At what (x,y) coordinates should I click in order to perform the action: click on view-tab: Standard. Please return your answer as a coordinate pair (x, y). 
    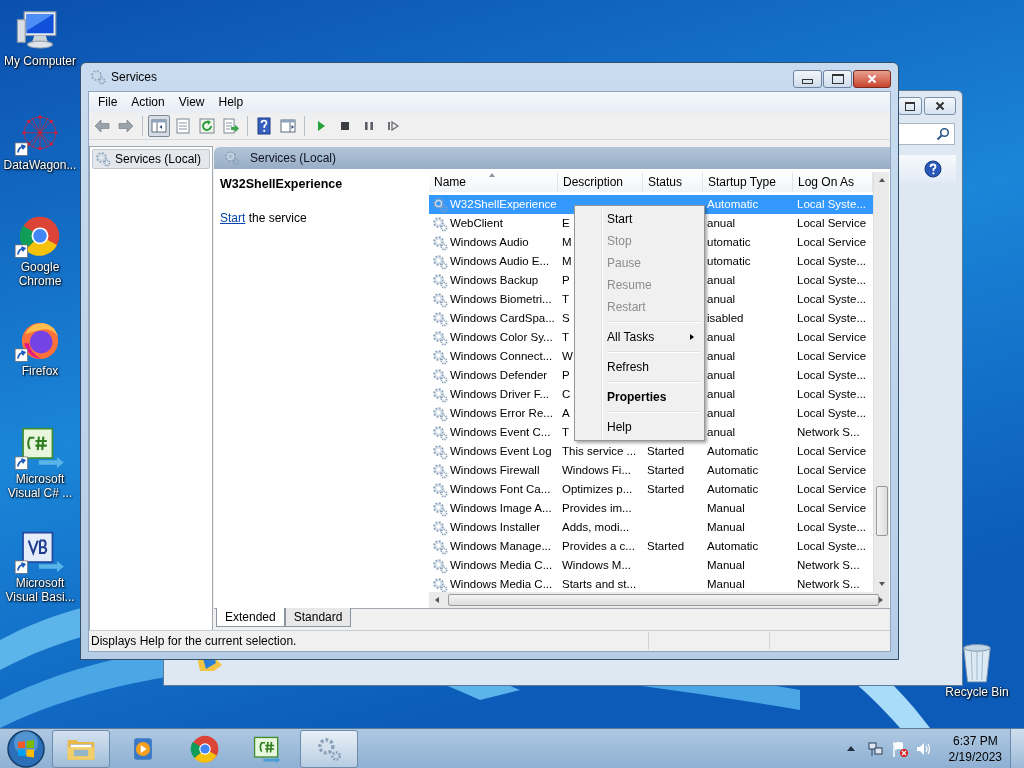
    Looking at the image, I should click on (318, 617).